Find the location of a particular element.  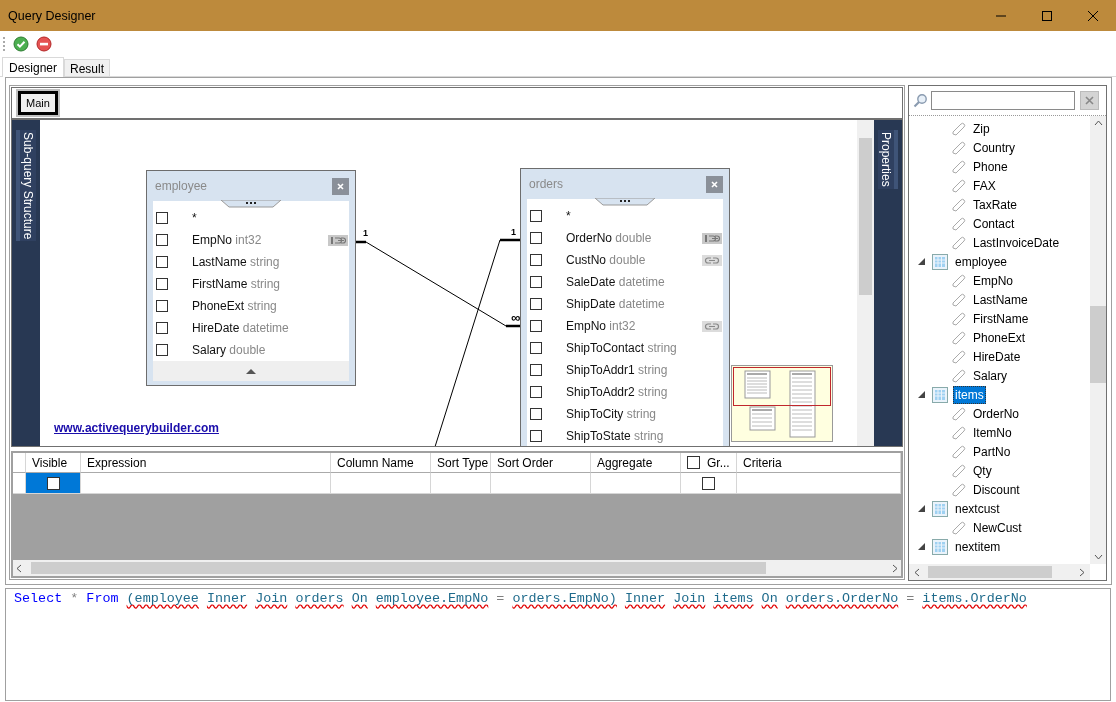

search-field is located at coordinates (1003, 100).